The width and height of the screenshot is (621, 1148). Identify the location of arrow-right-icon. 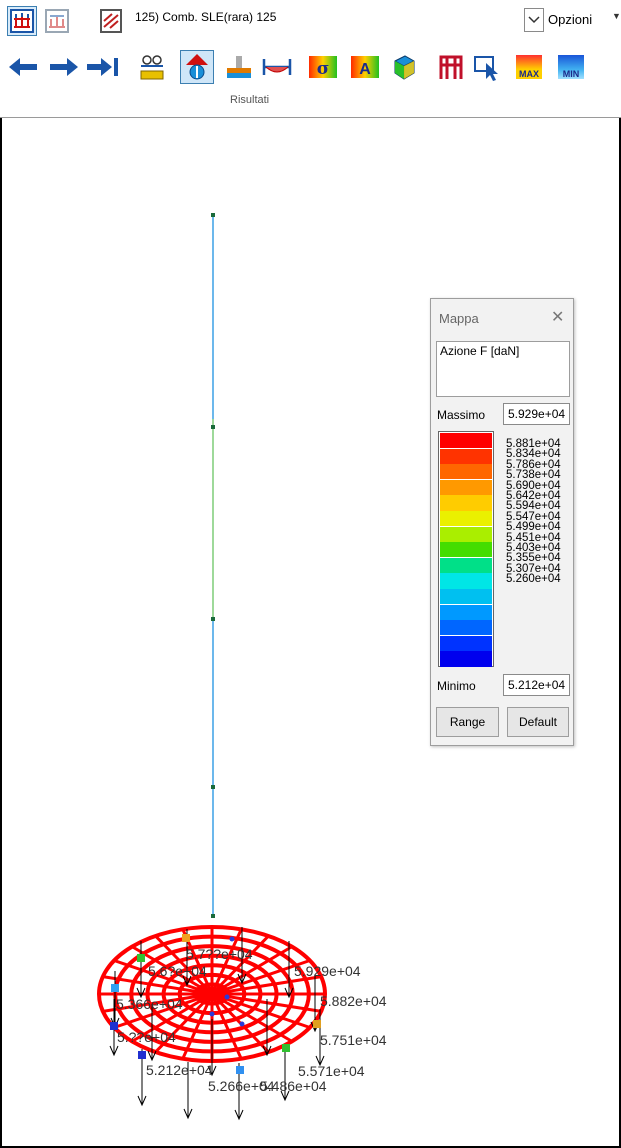
(64, 67).